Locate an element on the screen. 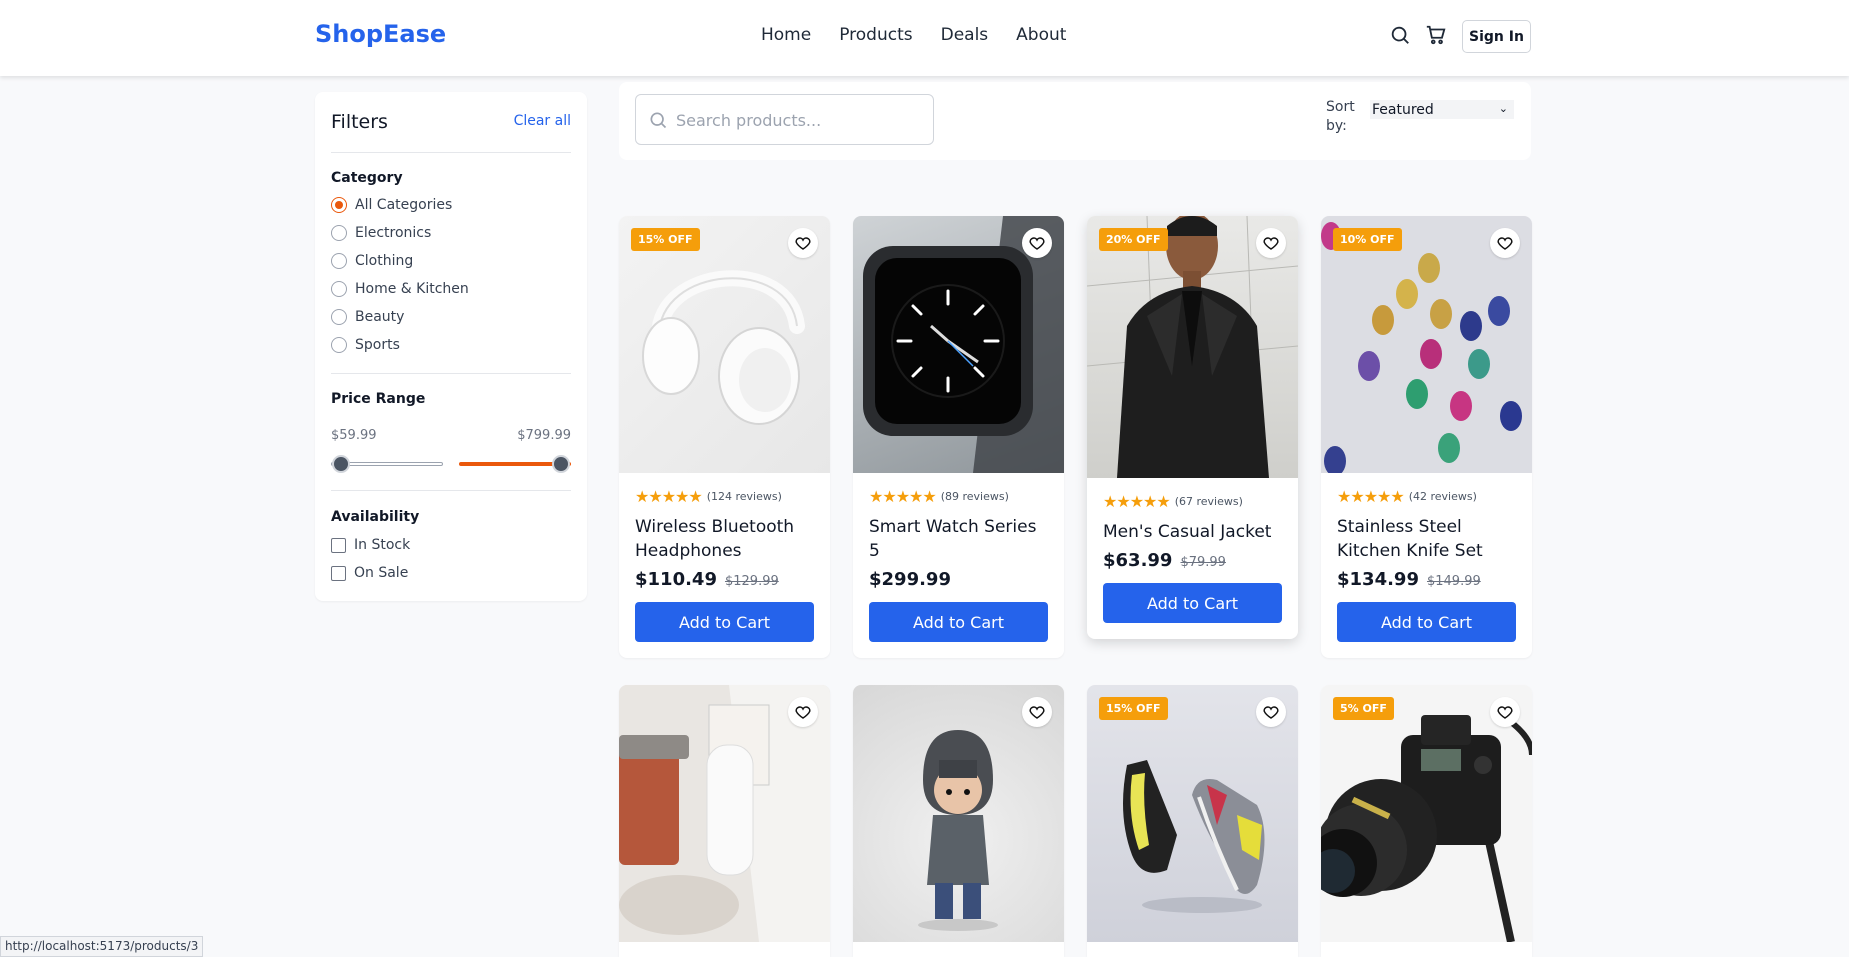  product-name: Wireless Bluetooth Headphones is located at coordinates (724, 539).